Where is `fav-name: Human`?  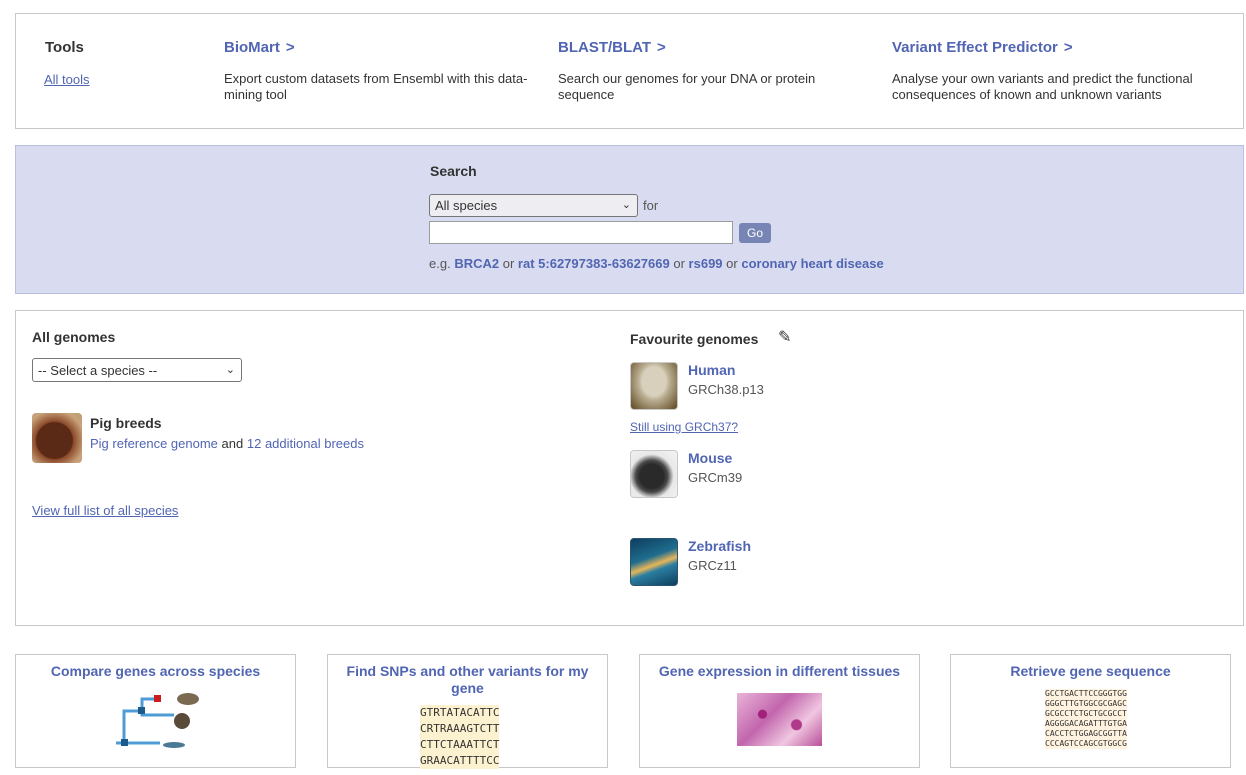 fav-name: Human is located at coordinates (711, 370).